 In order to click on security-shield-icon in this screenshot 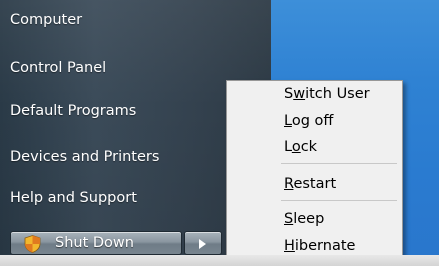, I will do `click(32, 244)`.